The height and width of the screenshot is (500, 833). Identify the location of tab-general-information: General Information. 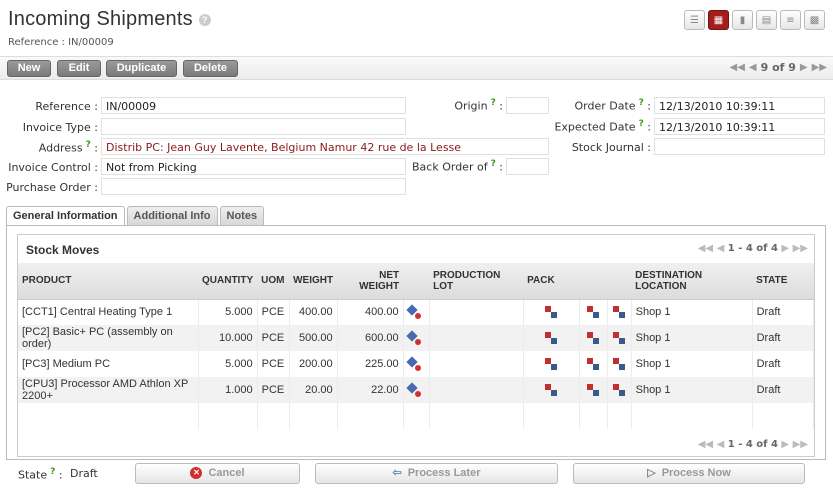
(65, 216).